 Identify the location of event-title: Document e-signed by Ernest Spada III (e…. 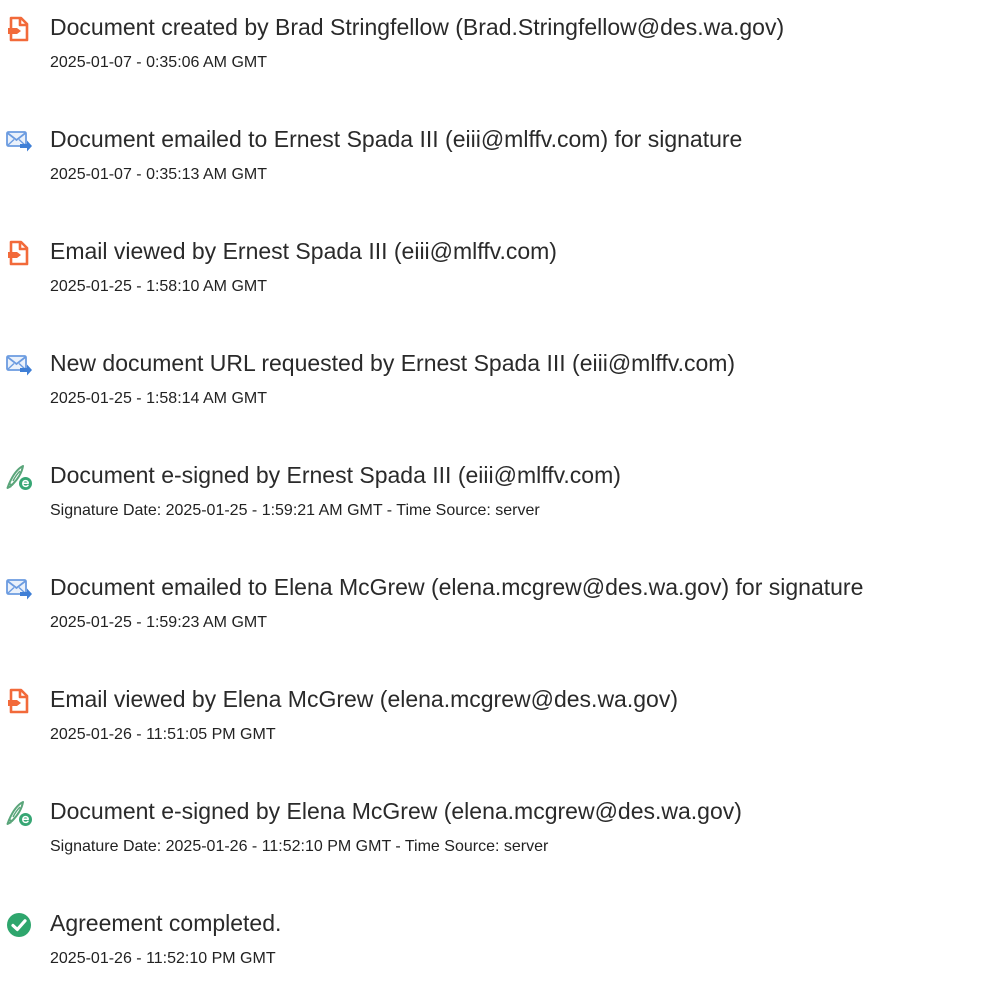
(335, 475).